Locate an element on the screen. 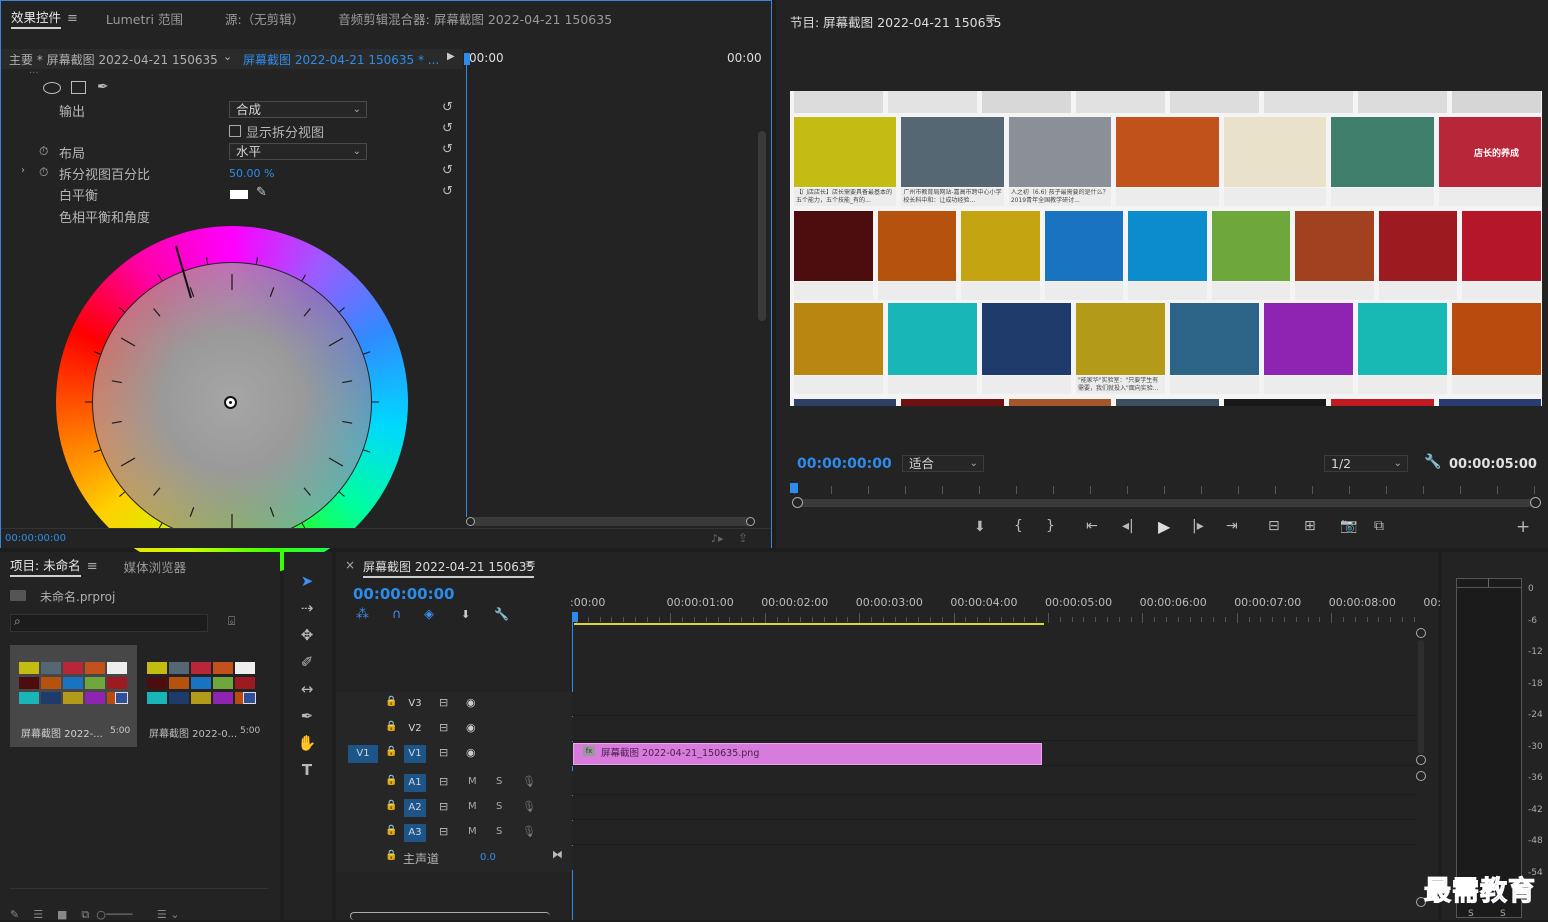  track-target-v3: V3 is located at coordinates (415, 704).